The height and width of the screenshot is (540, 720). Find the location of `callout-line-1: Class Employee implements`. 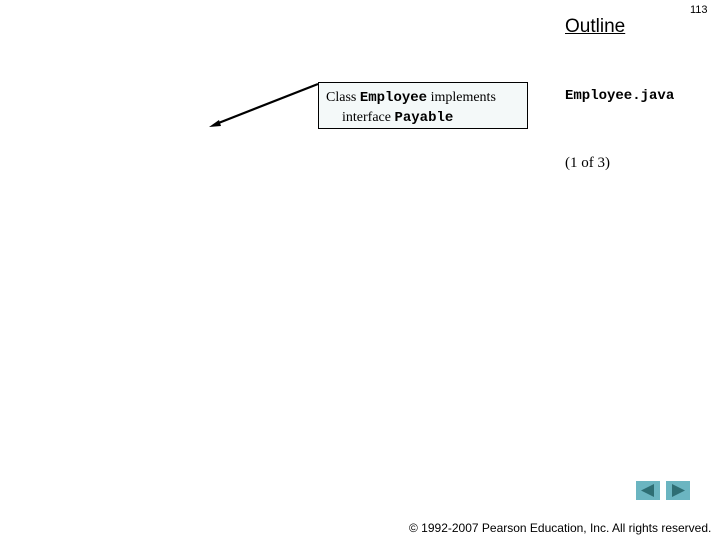

callout-line-1: Class Employee implements is located at coordinates (426, 98).